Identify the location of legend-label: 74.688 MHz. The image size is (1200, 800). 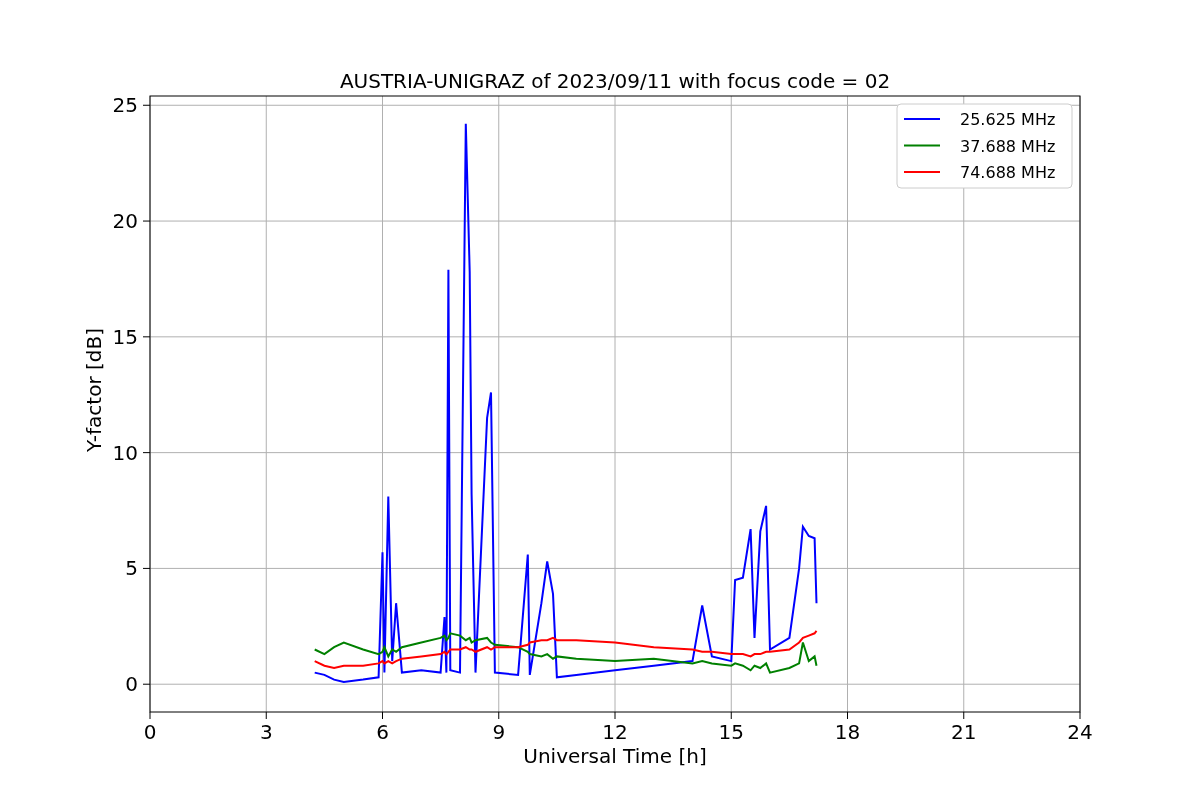
(1008, 172).